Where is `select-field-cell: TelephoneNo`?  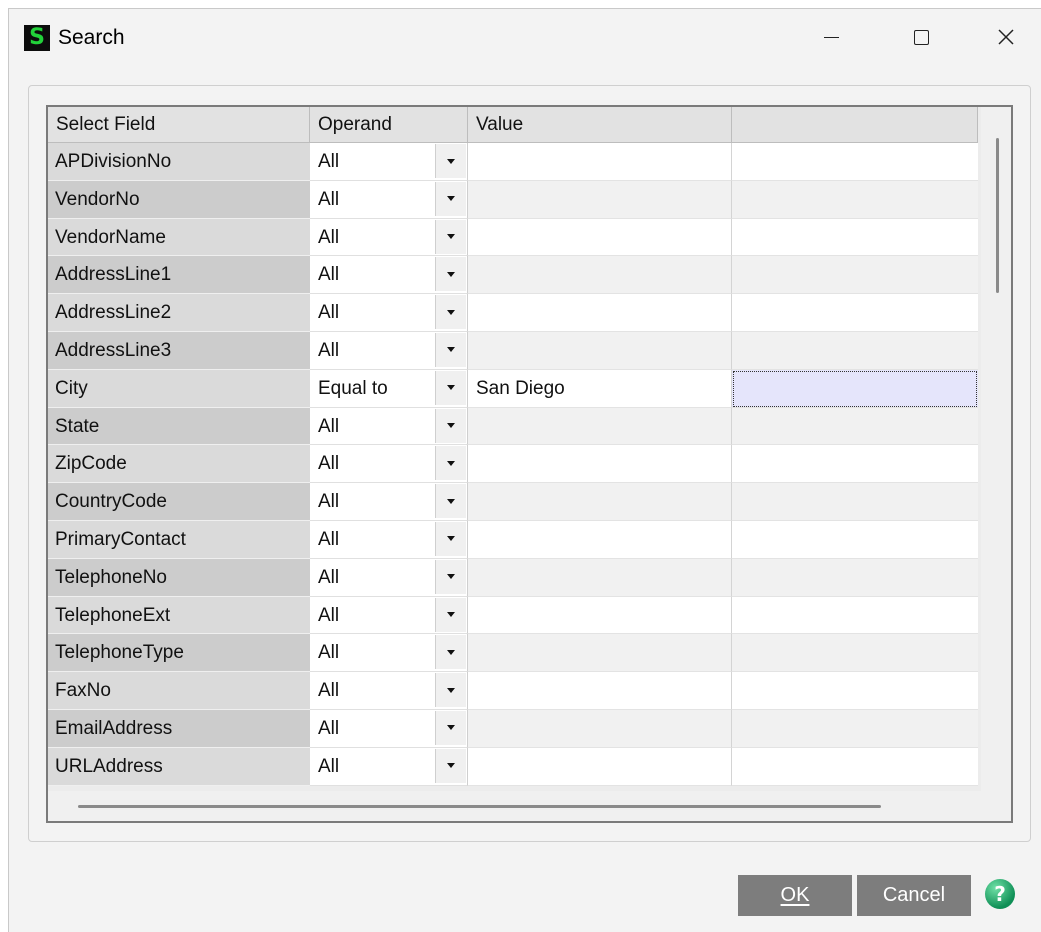
select-field-cell: TelephoneNo is located at coordinates (179, 577).